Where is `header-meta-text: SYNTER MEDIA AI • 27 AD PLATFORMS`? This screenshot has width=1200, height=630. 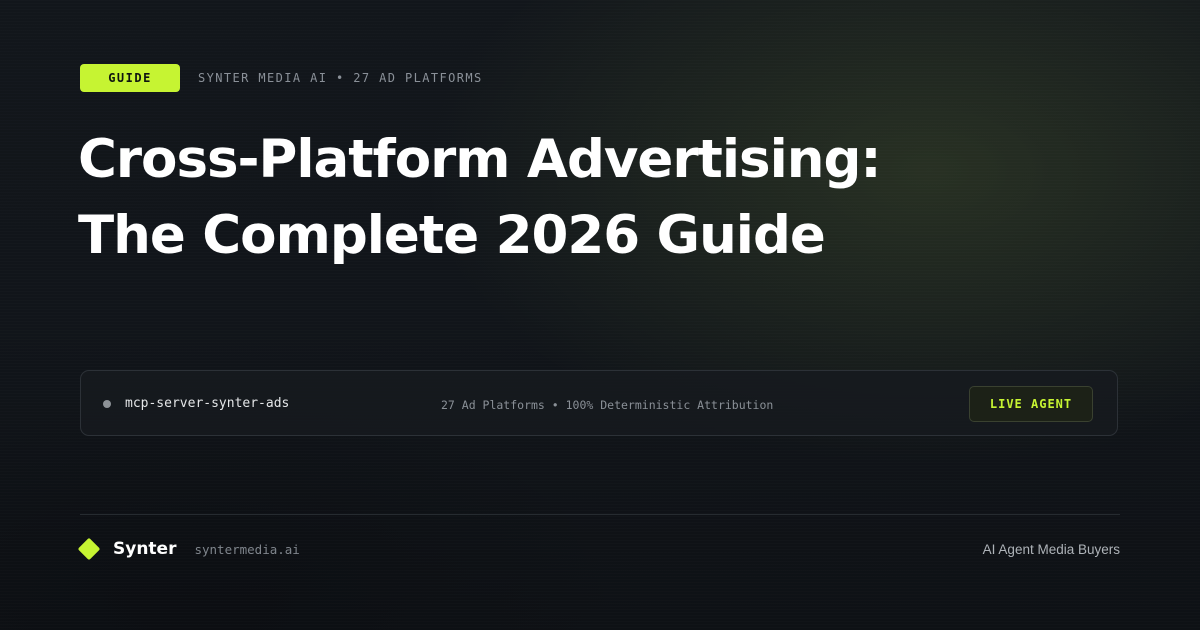
header-meta-text: SYNTER MEDIA AI • 27 AD PLATFORMS is located at coordinates (340, 78).